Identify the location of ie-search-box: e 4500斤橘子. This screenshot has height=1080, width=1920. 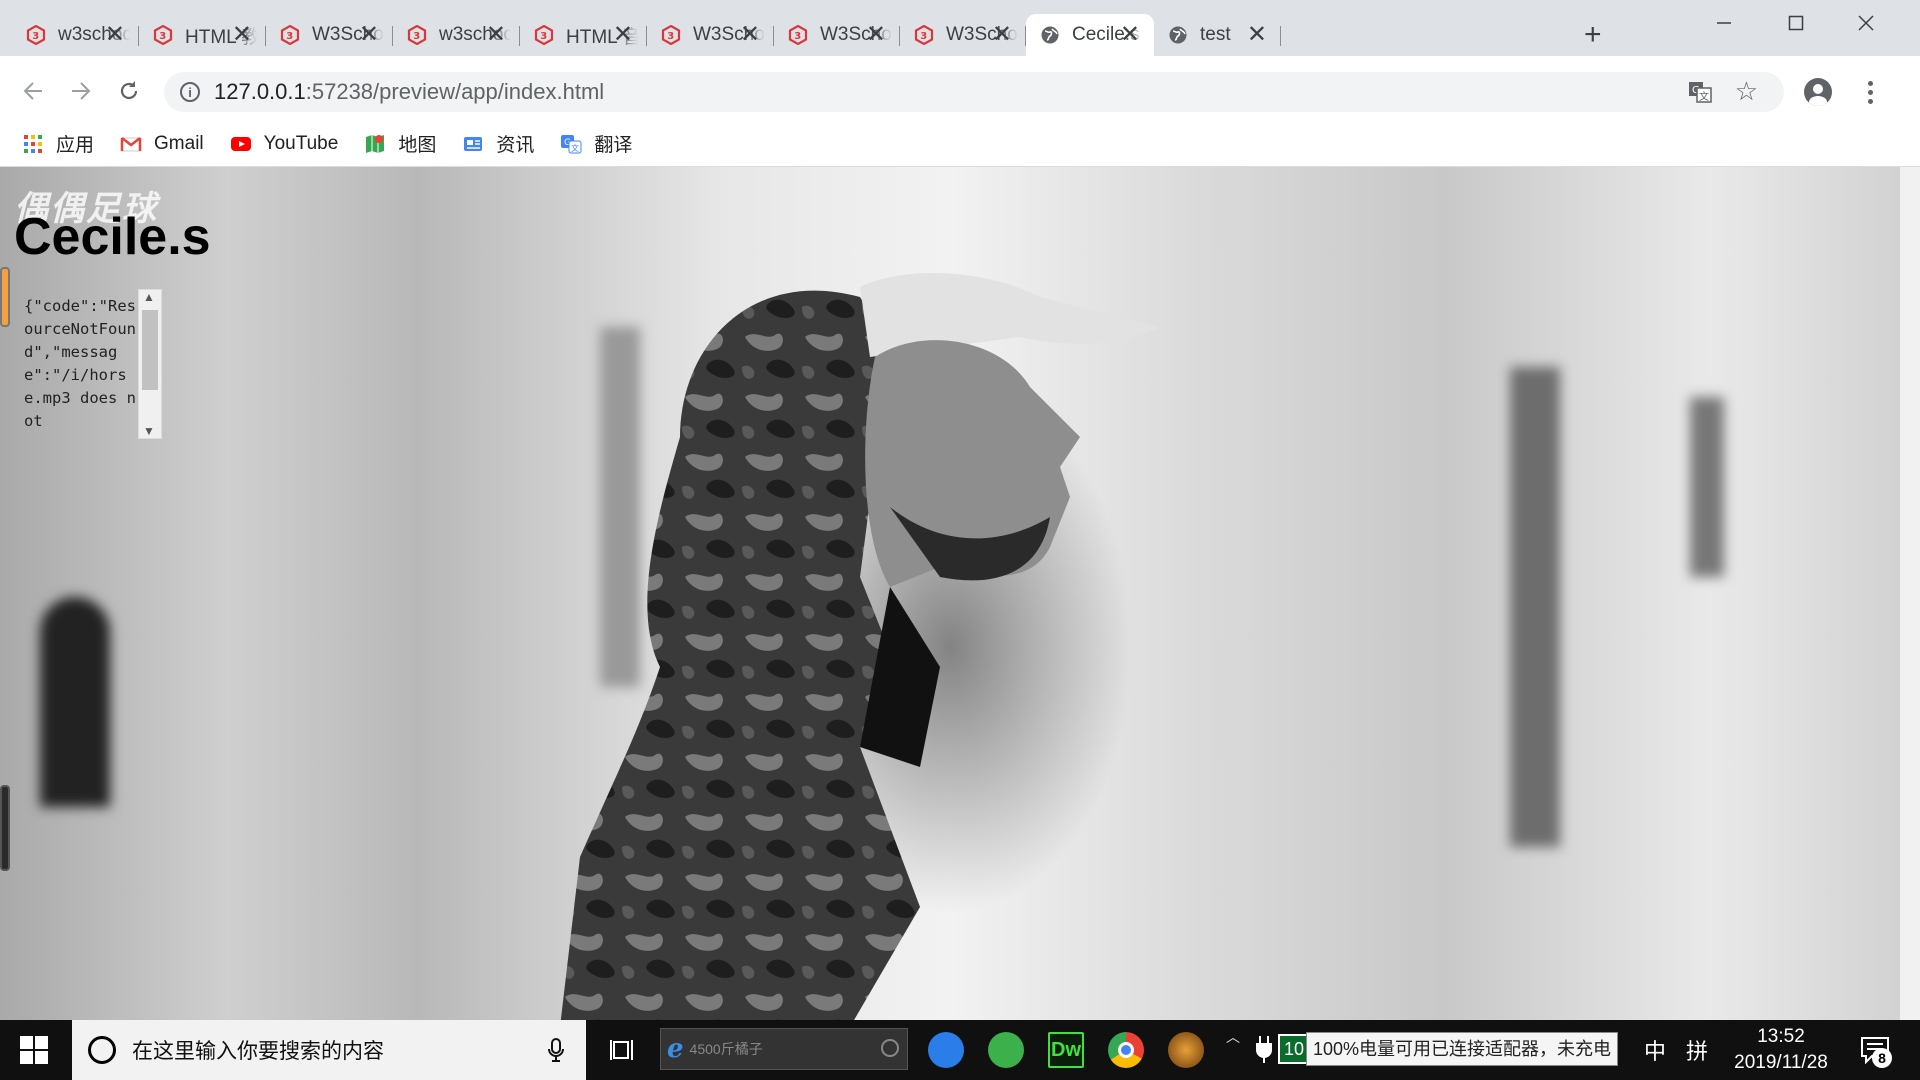
(784, 1049).